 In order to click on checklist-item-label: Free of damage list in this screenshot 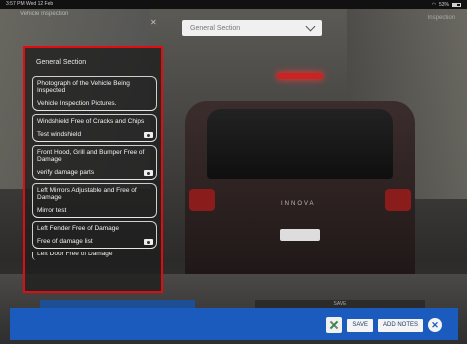, I will do `click(65, 241)`.